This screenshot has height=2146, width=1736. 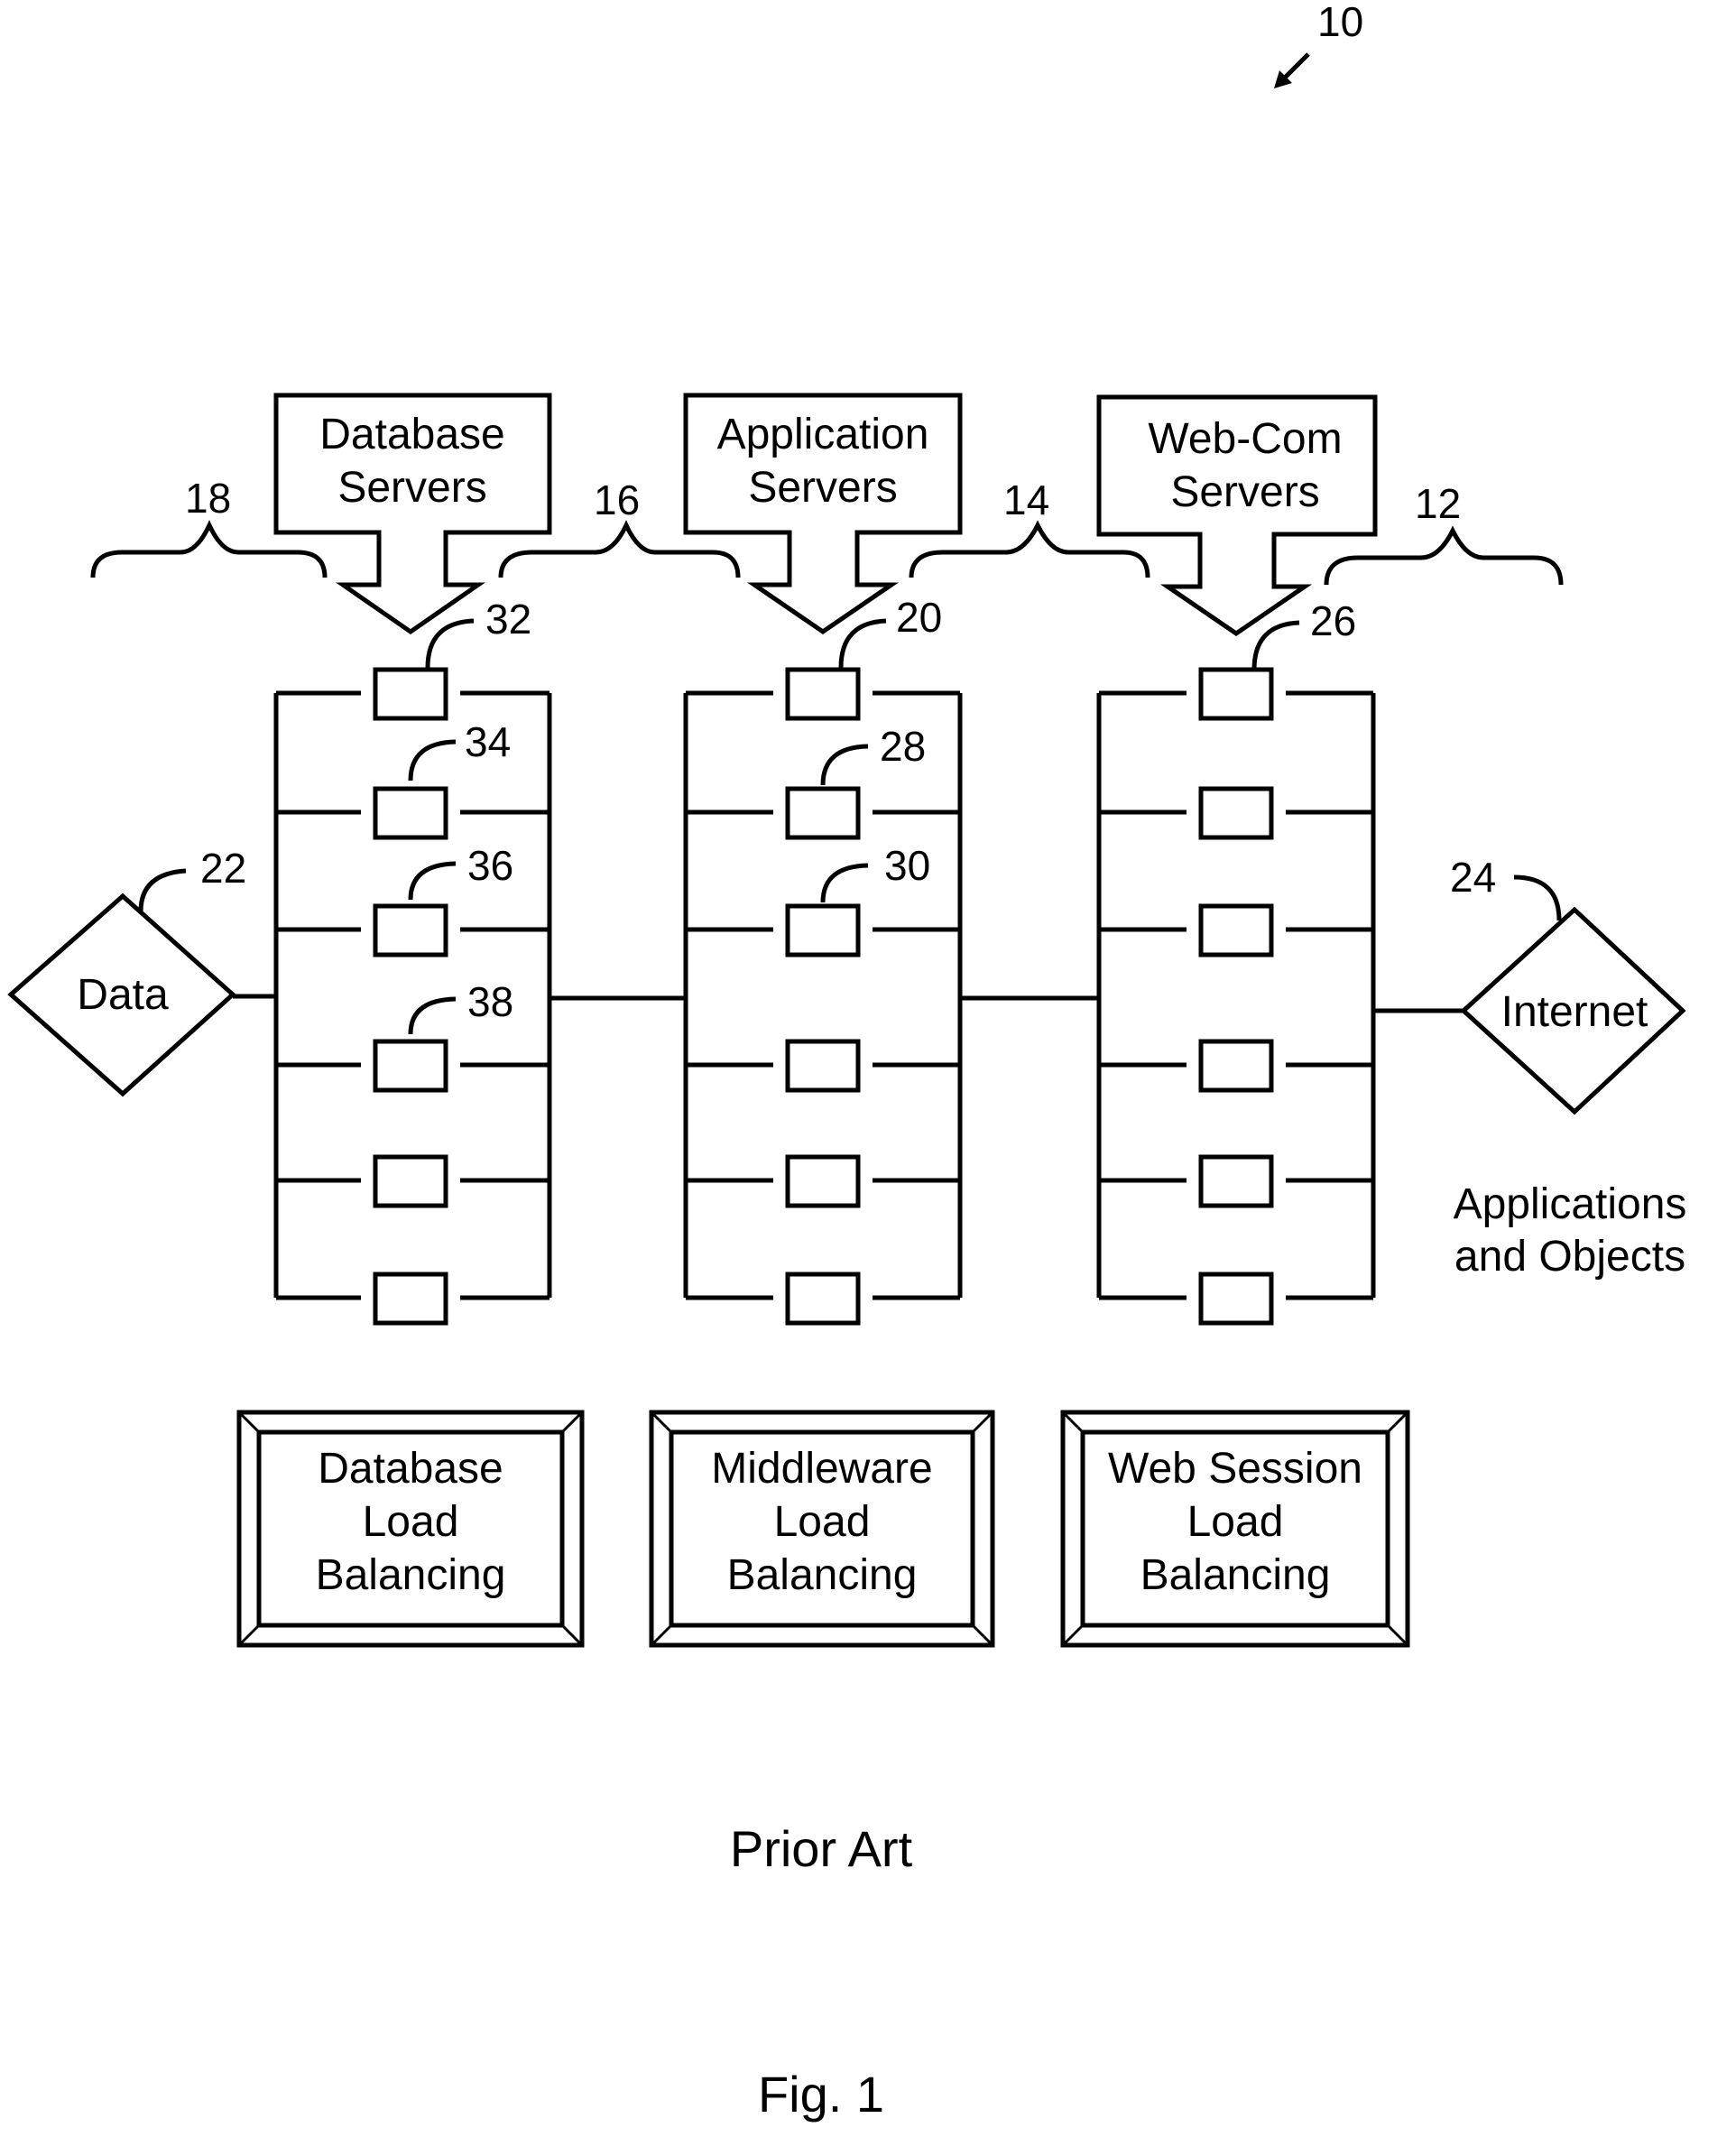 What do you see at coordinates (1570, 1257) in the screenshot?
I see `side-note-line2: and Objects` at bounding box center [1570, 1257].